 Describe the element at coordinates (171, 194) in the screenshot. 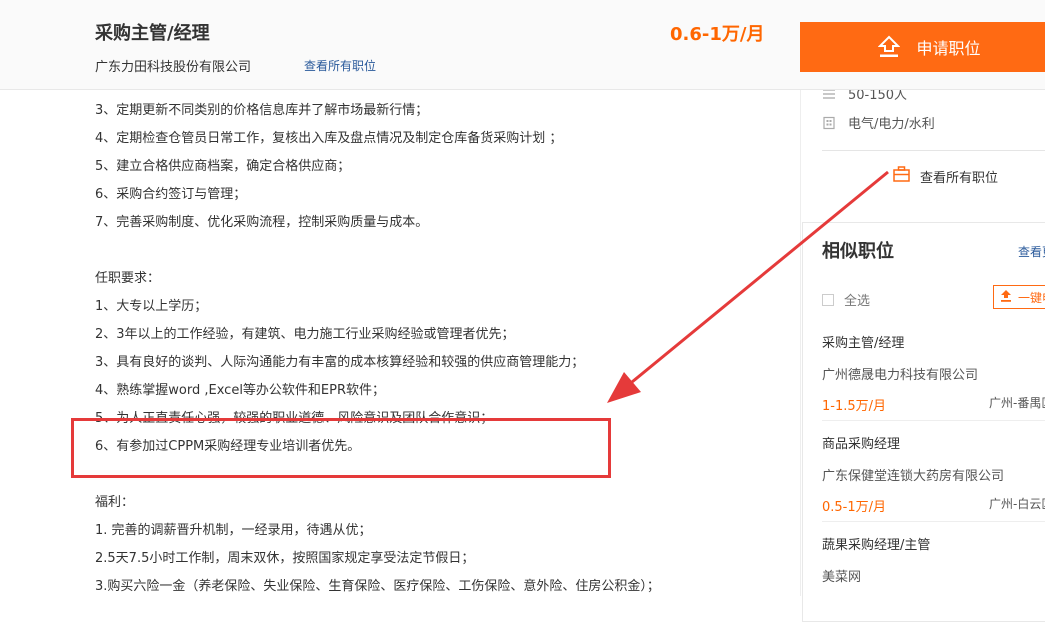

I see `duty-line: 6、采购合约签订与管理；` at that location.